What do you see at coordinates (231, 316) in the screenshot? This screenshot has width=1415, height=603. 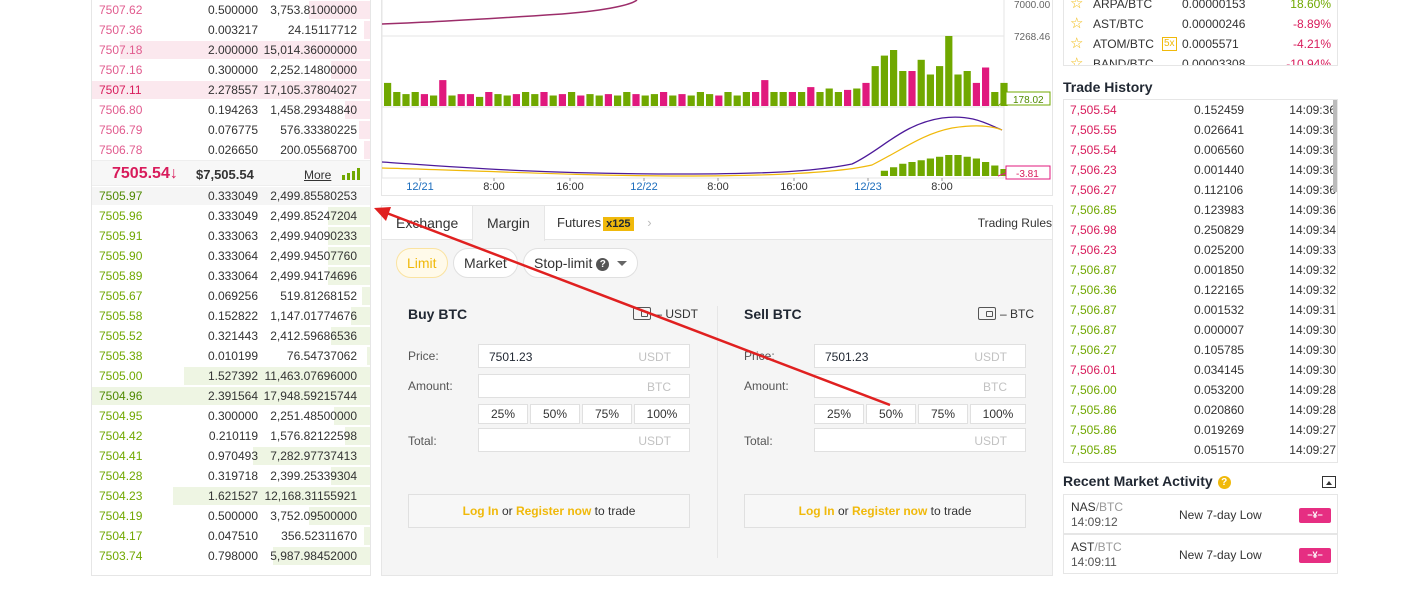 I see `bid-row: 7505.58 0.152822 1,147.01774676` at bounding box center [231, 316].